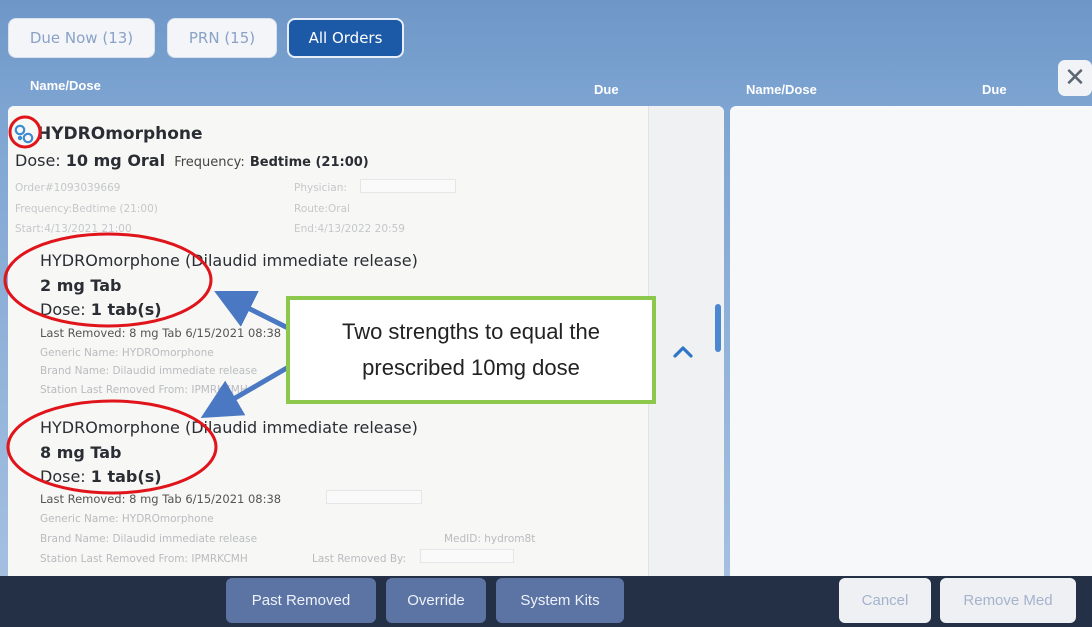  What do you see at coordinates (86, 209) in the screenshot?
I see `order-frequency-detail: Frequency:Bedtime (21:00)` at bounding box center [86, 209].